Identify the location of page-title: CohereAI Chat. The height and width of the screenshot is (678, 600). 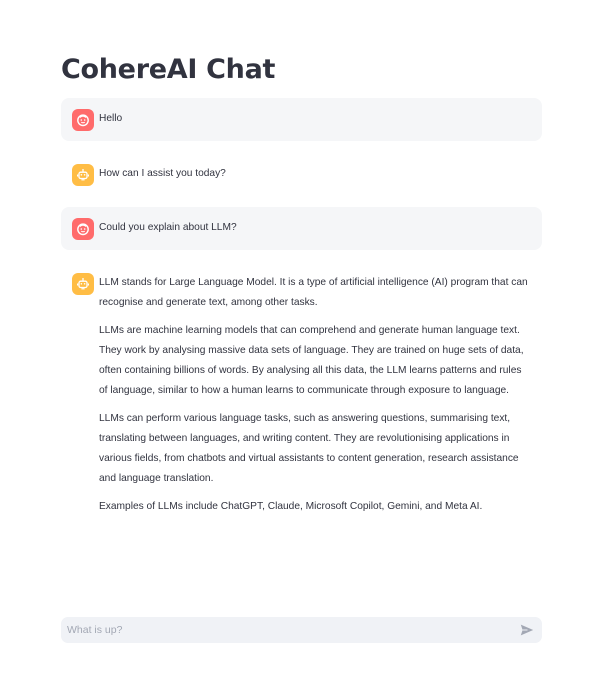
(168, 69).